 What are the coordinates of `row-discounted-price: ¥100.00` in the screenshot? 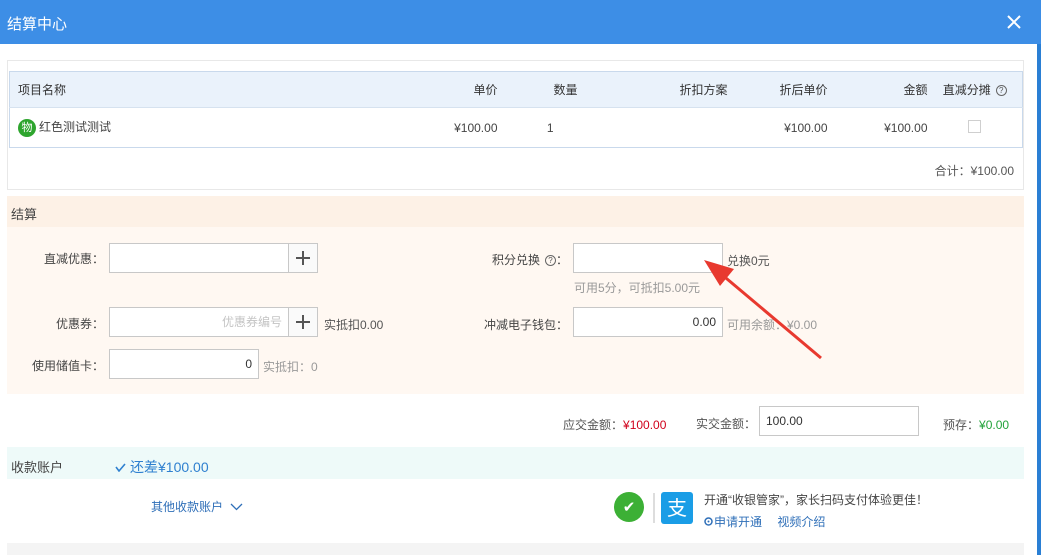 It's located at (777, 127).